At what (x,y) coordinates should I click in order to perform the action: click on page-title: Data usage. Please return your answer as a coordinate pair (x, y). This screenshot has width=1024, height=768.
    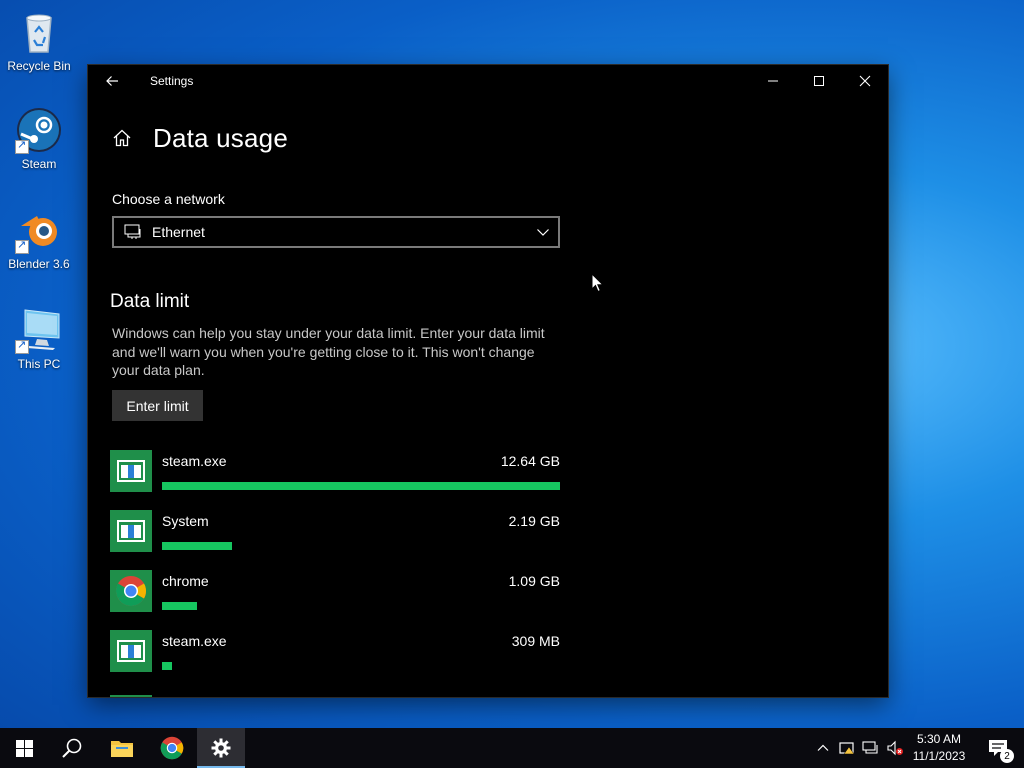
    Looking at the image, I should click on (220, 137).